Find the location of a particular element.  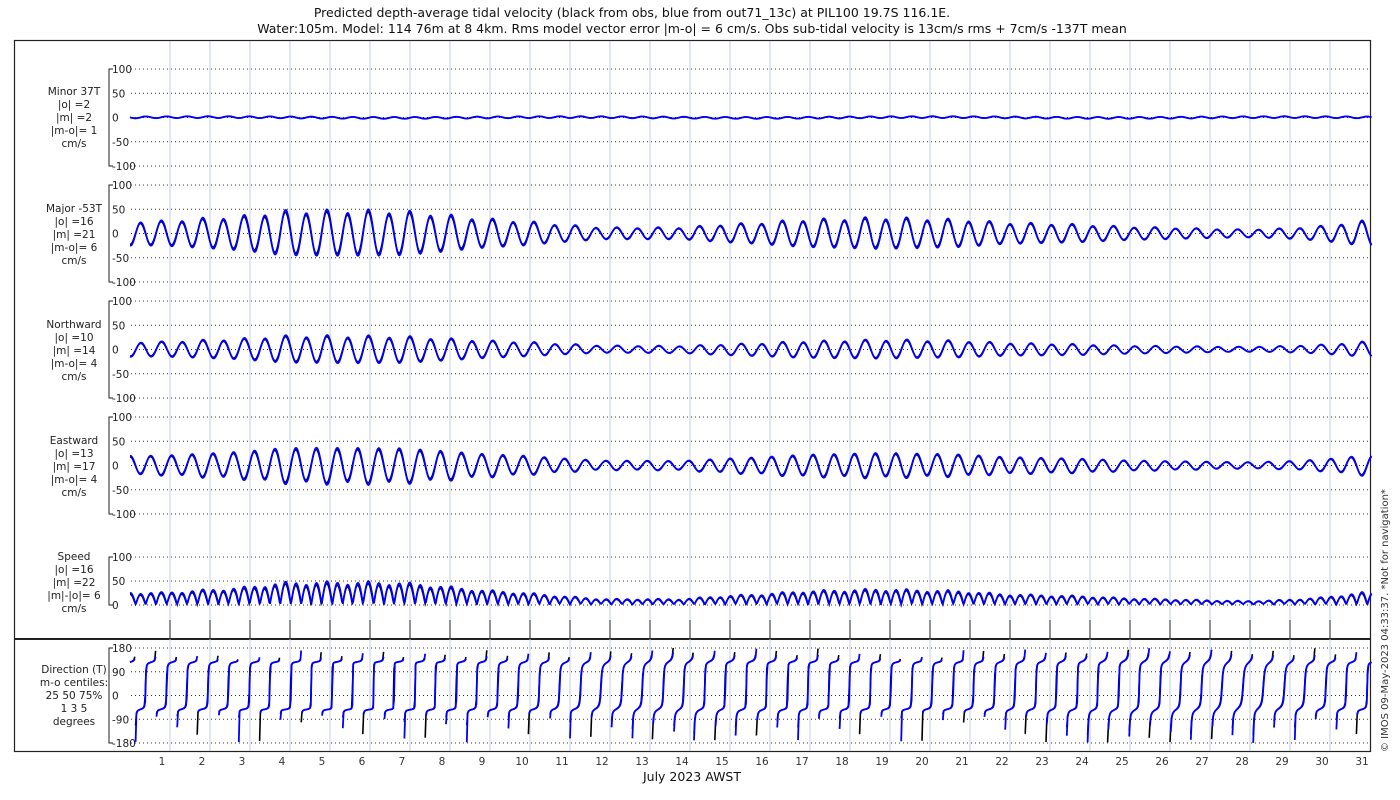

series-model-north is located at coordinates (751, 349).